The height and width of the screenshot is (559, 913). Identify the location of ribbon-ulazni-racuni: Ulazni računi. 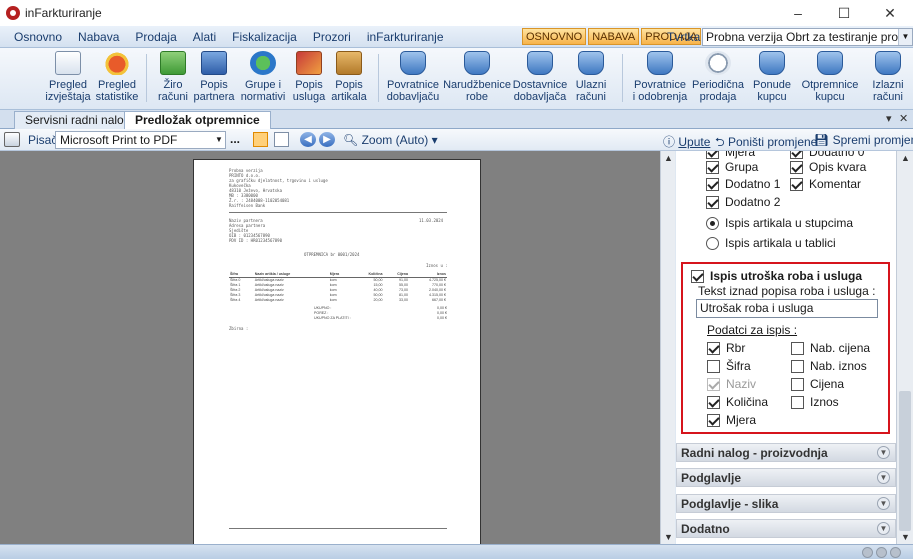
(591, 79).